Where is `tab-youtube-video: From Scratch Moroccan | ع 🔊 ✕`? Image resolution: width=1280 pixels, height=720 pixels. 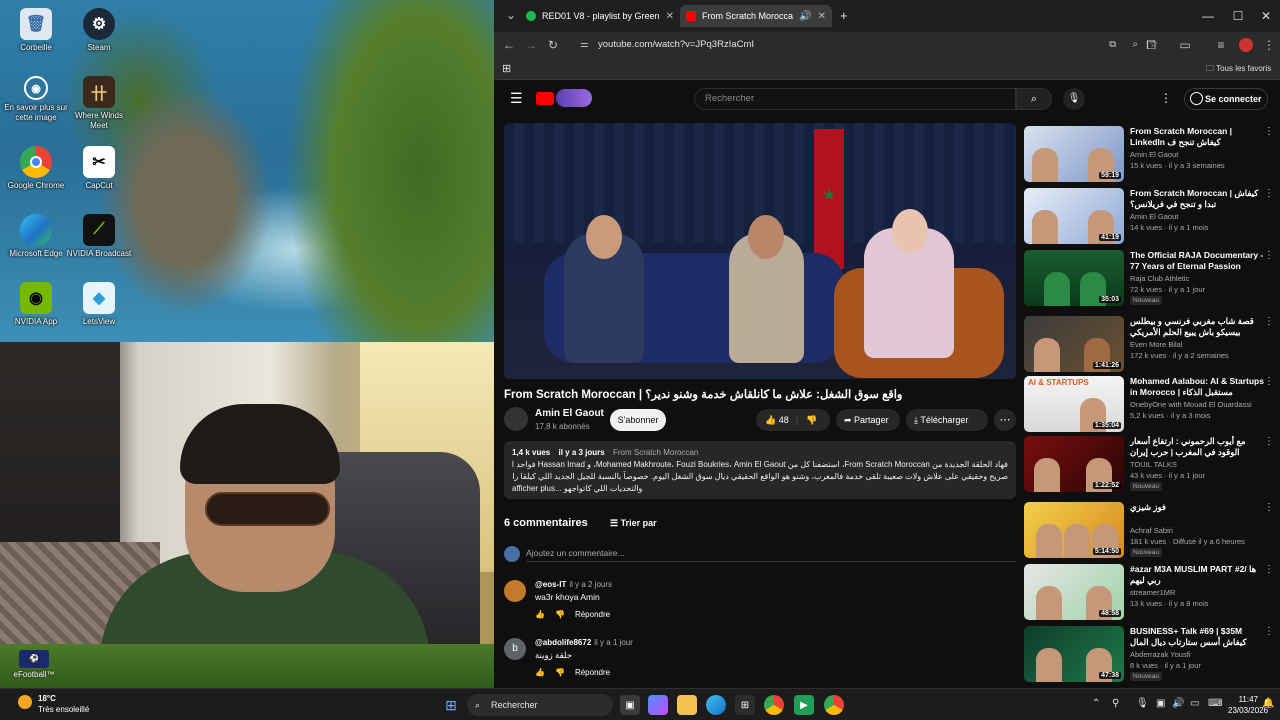 tab-youtube-video: From Scratch Moroccan | ع 🔊 ✕ is located at coordinates (756, 16).